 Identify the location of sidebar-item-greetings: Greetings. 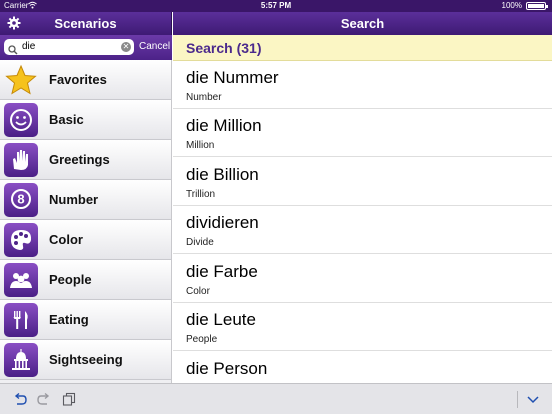
(85, 160).